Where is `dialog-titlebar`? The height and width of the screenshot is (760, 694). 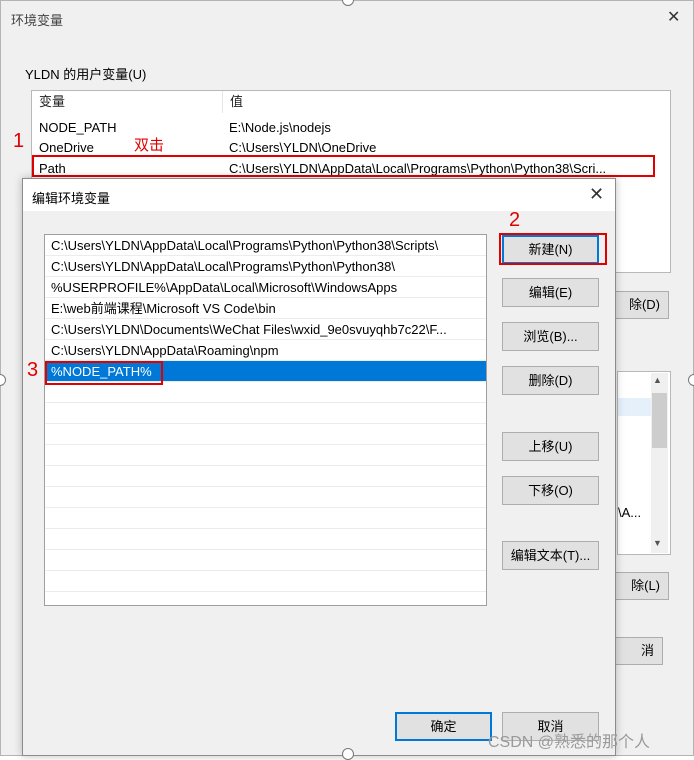 dialog-titlebar is located at coordinates (319, 195).